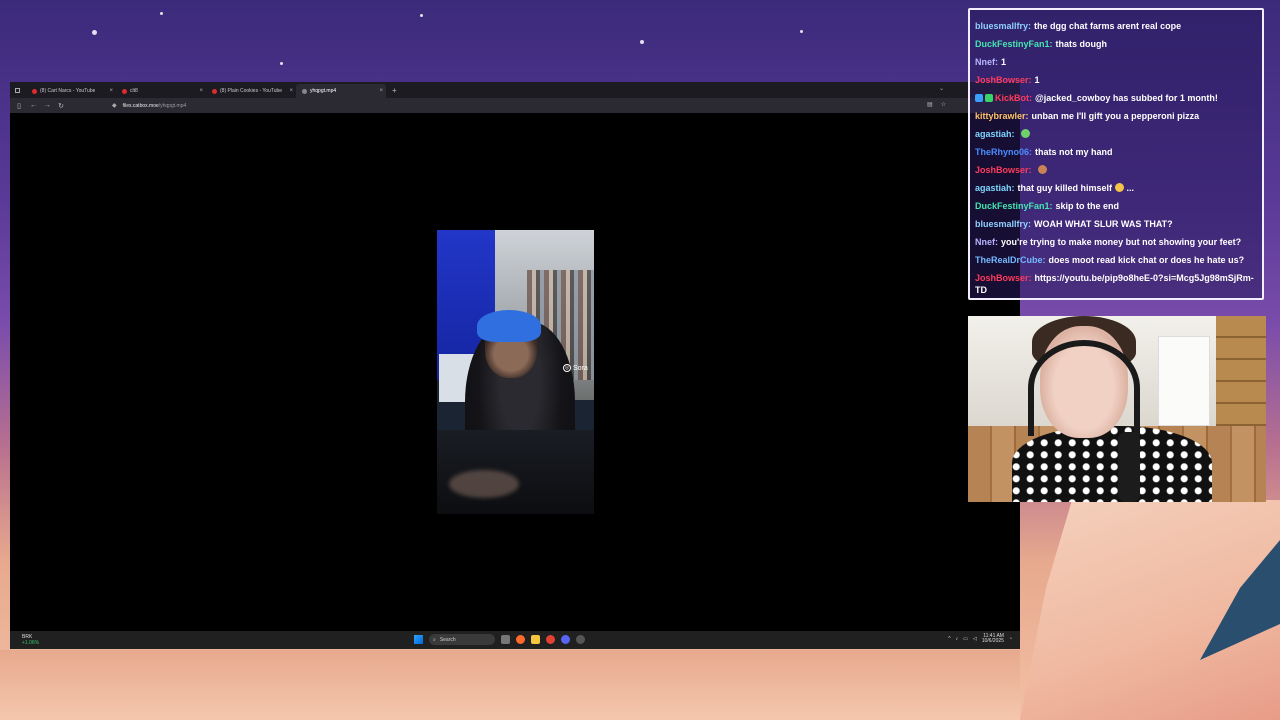 This screenshot has height=720, width=1280. What do you see at coordinates (520, 639) in the screenshot?
I see `browser-app-icon` at bounding box center [520, 639].